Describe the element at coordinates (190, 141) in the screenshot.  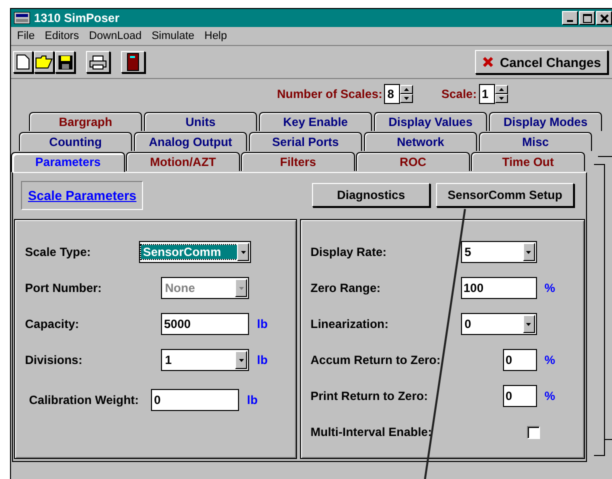
I see `tab: Analog Output` at that location.